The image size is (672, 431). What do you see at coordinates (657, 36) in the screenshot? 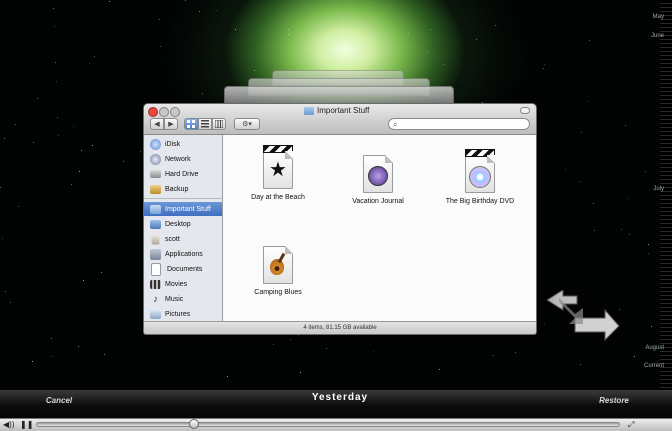
I see `timeline-label-june: June` at bounding box center [657, 36].